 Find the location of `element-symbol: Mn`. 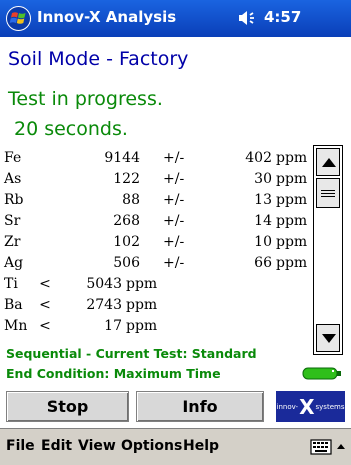

element-symbol: Mn is located at coordinates (16, 326).